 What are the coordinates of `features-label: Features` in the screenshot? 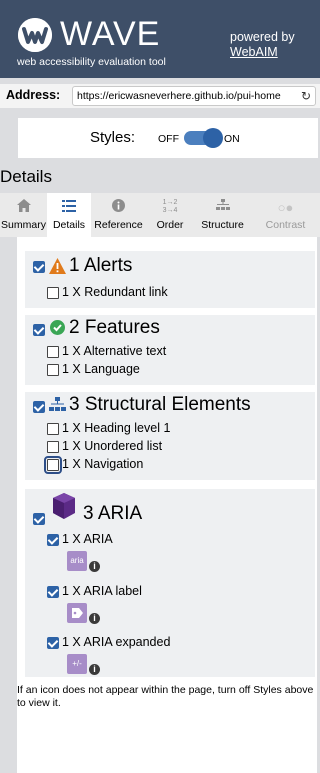 It's located at (122, 327).